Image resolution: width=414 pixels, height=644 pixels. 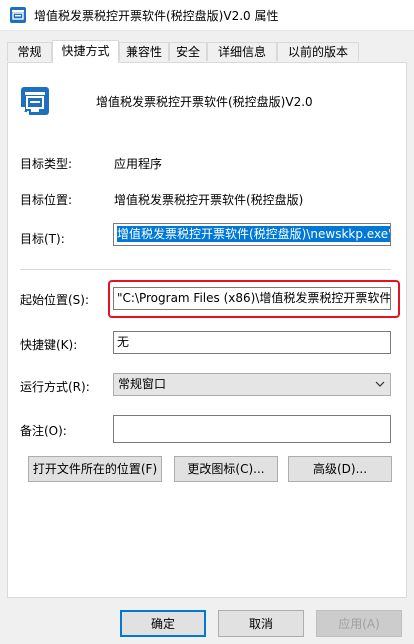 What do you see at coordinates (144, 51) in the screenshot?
I see `tab-compatibility: 兼容性` at bounding box center [144, 51].